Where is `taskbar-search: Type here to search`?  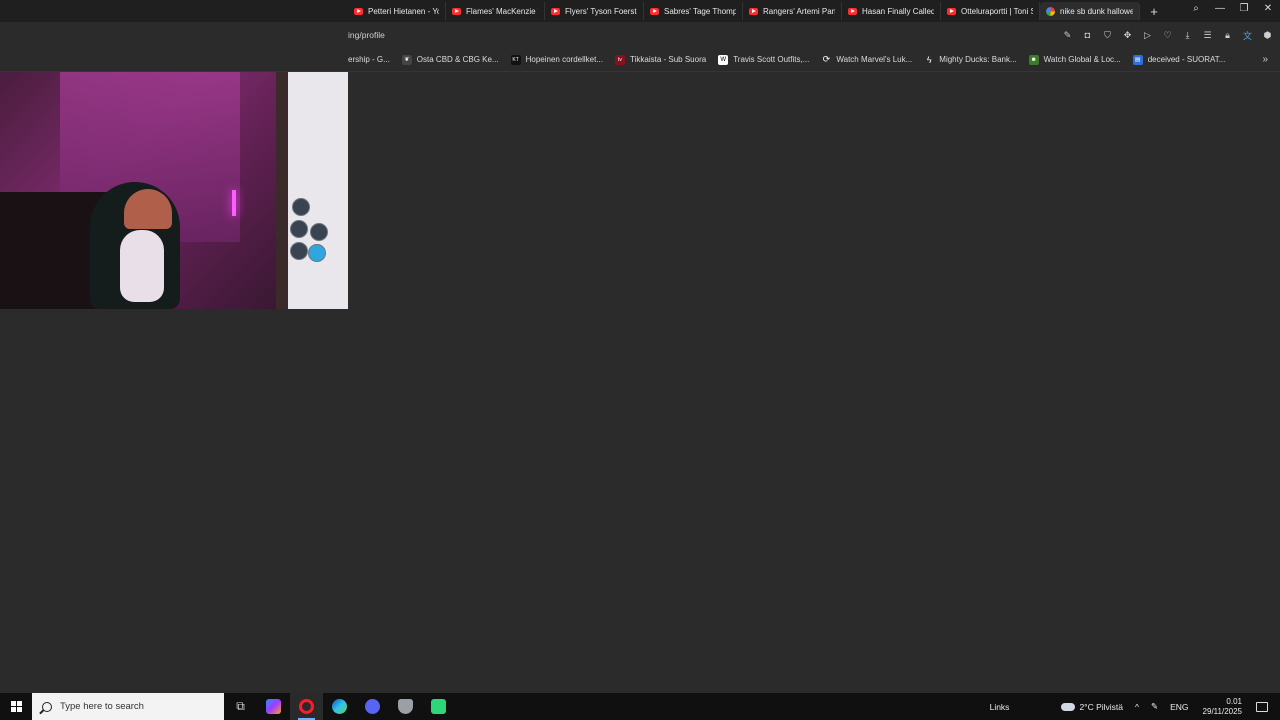
taskbar-search: Type here to search is located at coordinates (128, 706).